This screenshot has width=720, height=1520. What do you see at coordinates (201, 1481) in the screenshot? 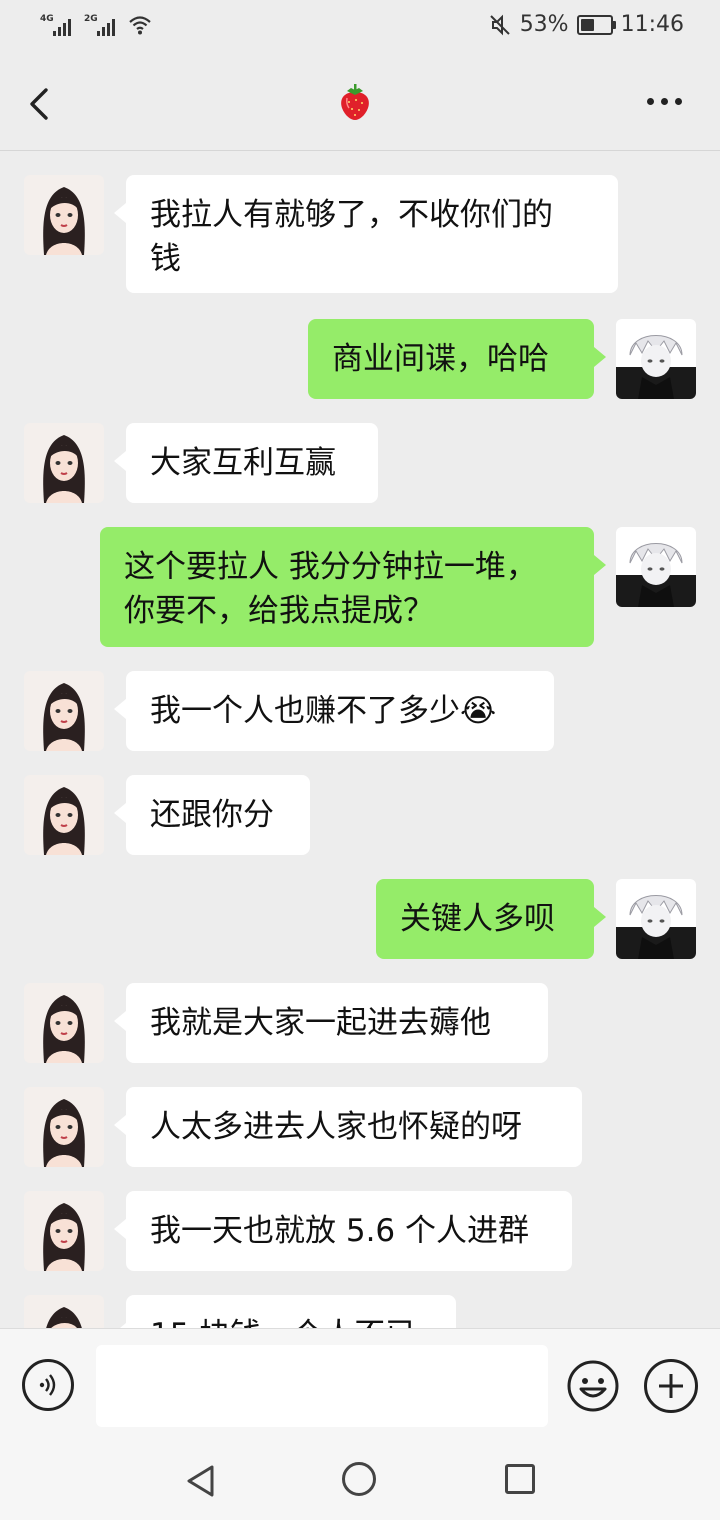
I see `nav-back-button` at bounding box center [201, 1481].